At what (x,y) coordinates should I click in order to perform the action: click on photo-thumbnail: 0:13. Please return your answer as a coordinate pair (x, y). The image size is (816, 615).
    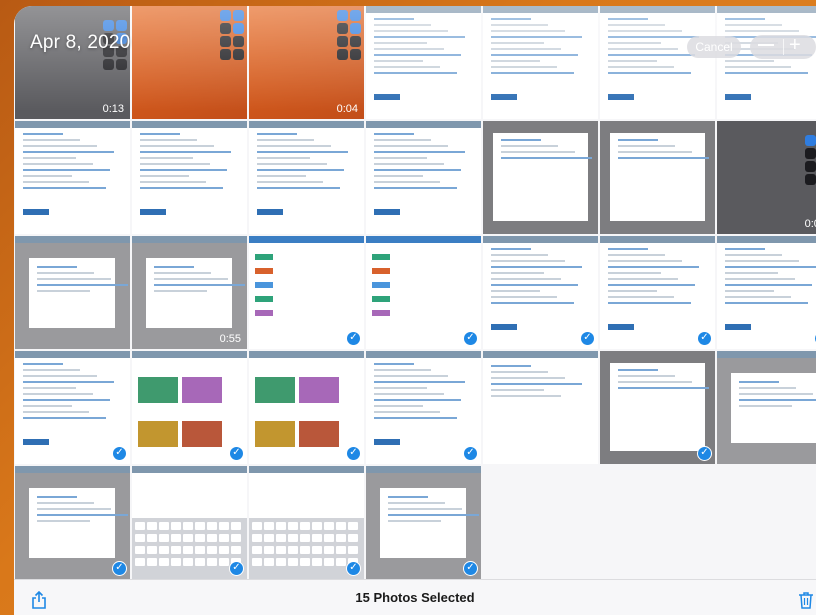
    Looking at the image, I should click on (72, 62).